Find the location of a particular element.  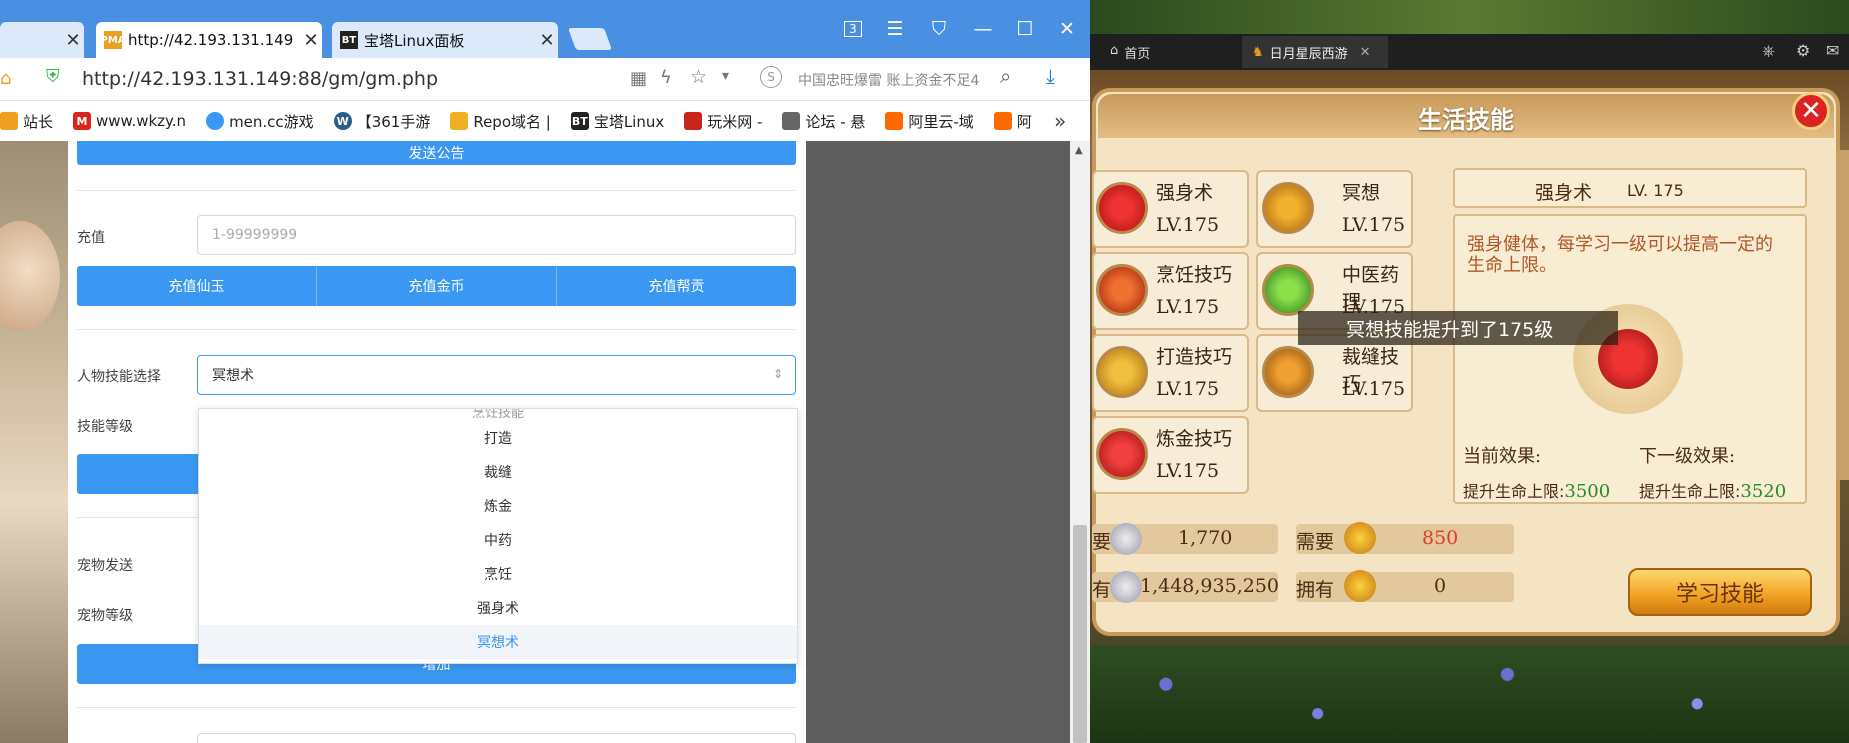

current-effect-text: 提升生命上限: is located at coordinates (1514, 491).